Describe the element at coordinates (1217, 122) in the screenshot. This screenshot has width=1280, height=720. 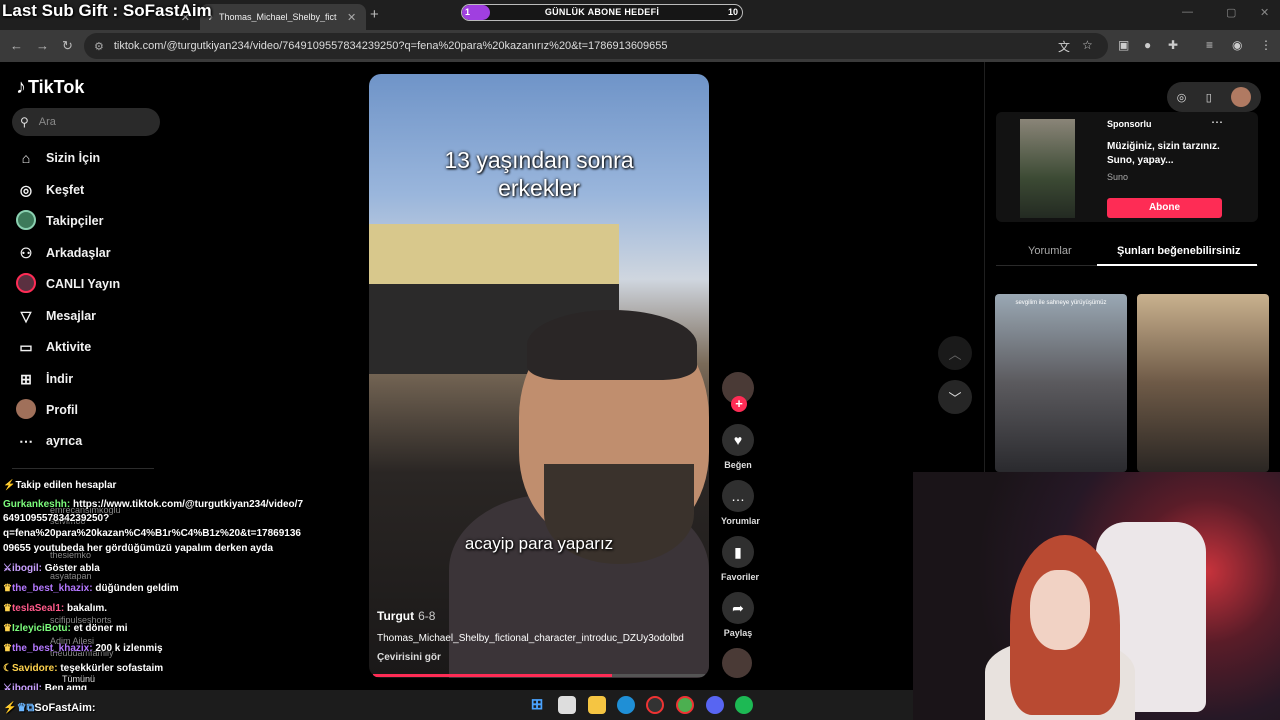
I see `ad-more-icon: ⋯` at that location.